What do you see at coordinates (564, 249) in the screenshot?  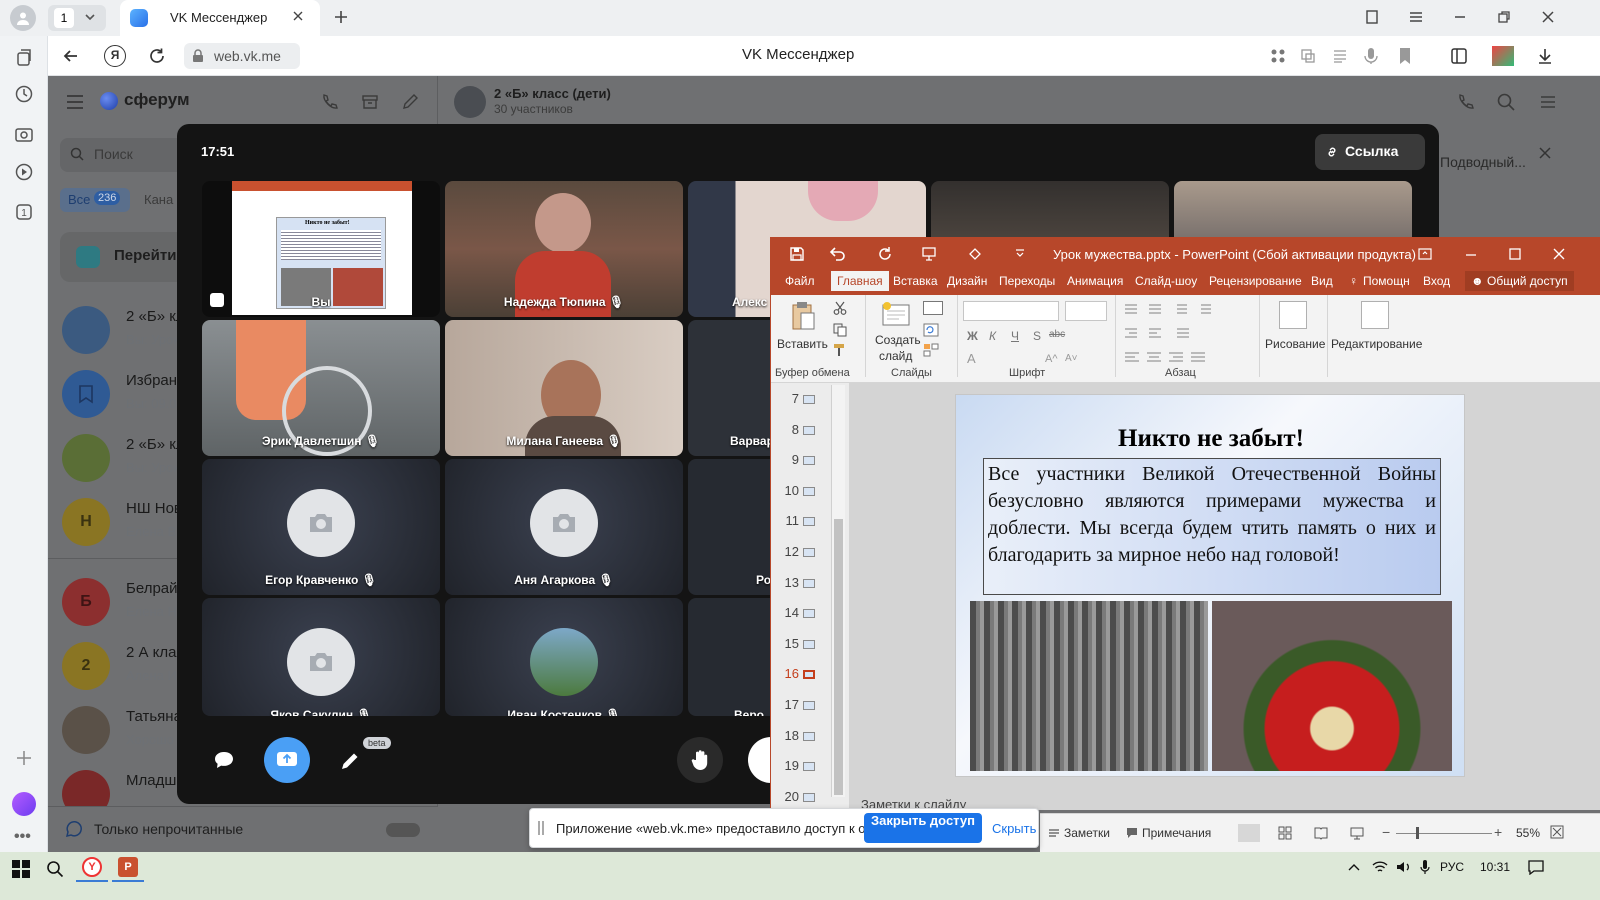 I see `participant-tile: Надежда Тюпина 🎙` at bounding box center [564, 249].